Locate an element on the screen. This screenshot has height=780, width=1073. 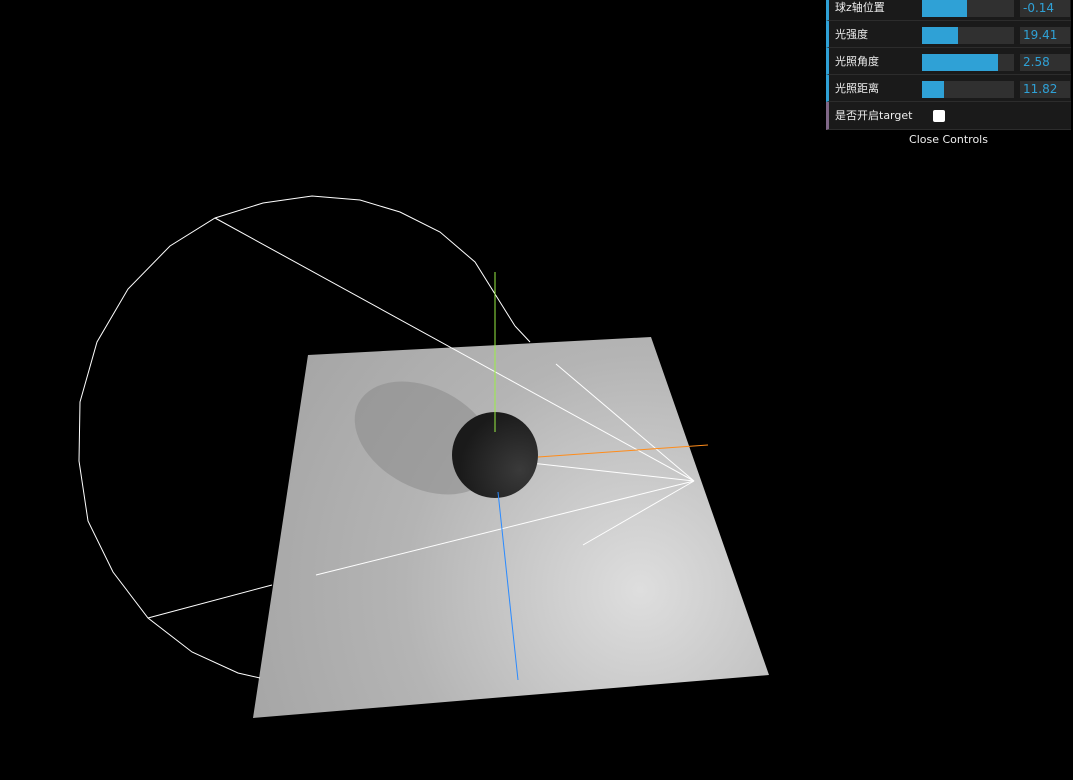
control-row-light-distance: 光照距离 is located at coordinates (948, 88).